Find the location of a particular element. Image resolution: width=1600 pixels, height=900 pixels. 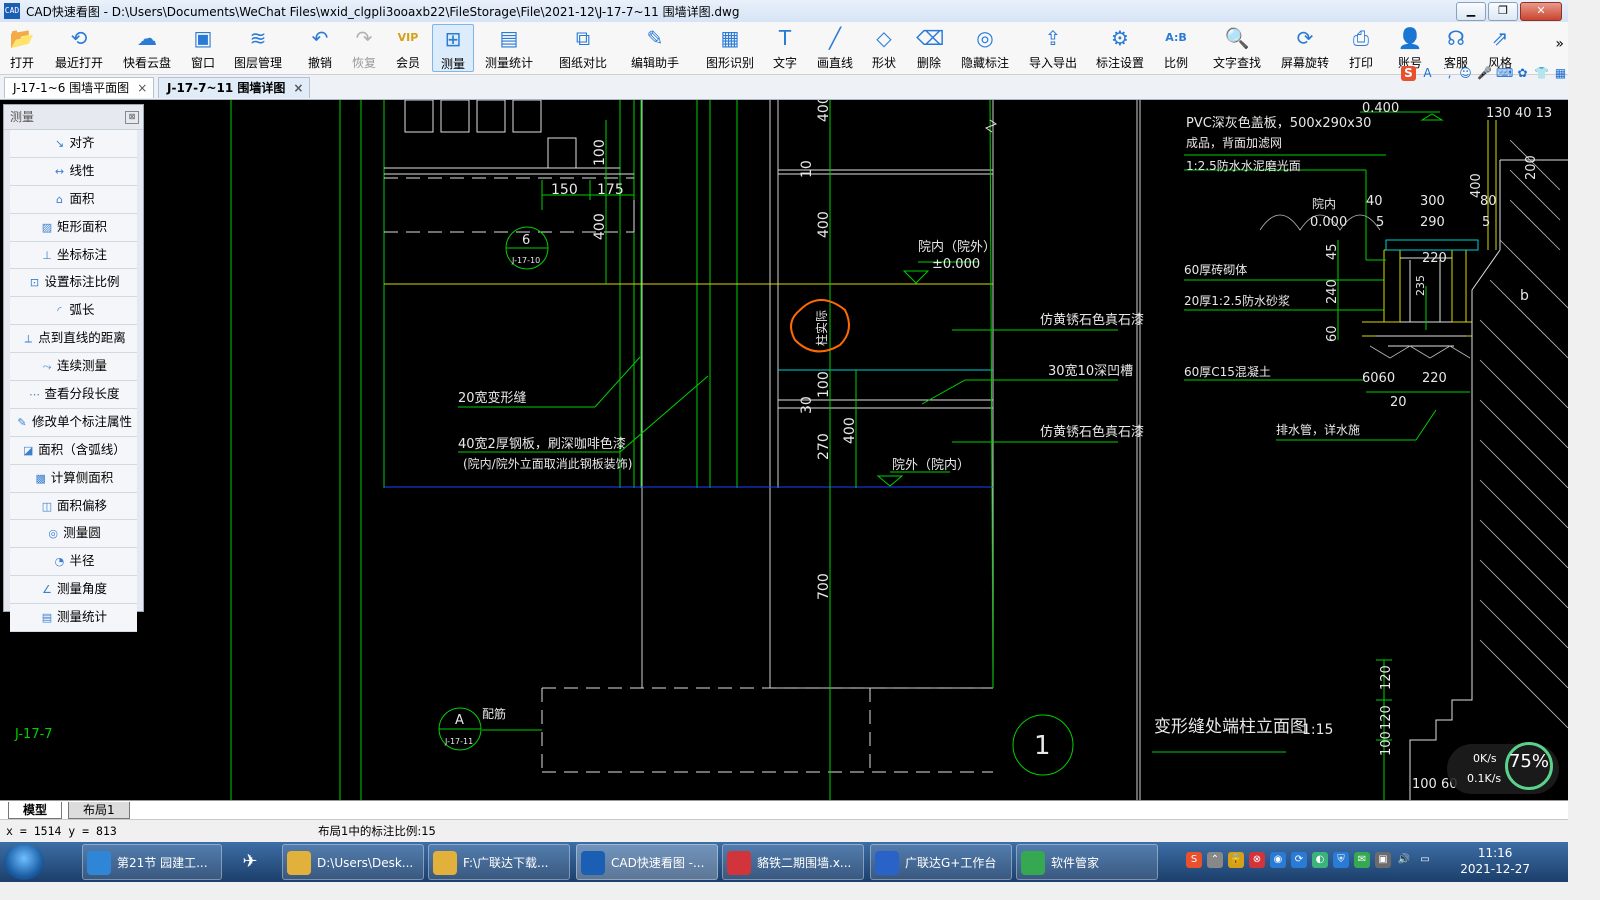

volume-icon: 🔊 is located at coordinates (1404, 860).